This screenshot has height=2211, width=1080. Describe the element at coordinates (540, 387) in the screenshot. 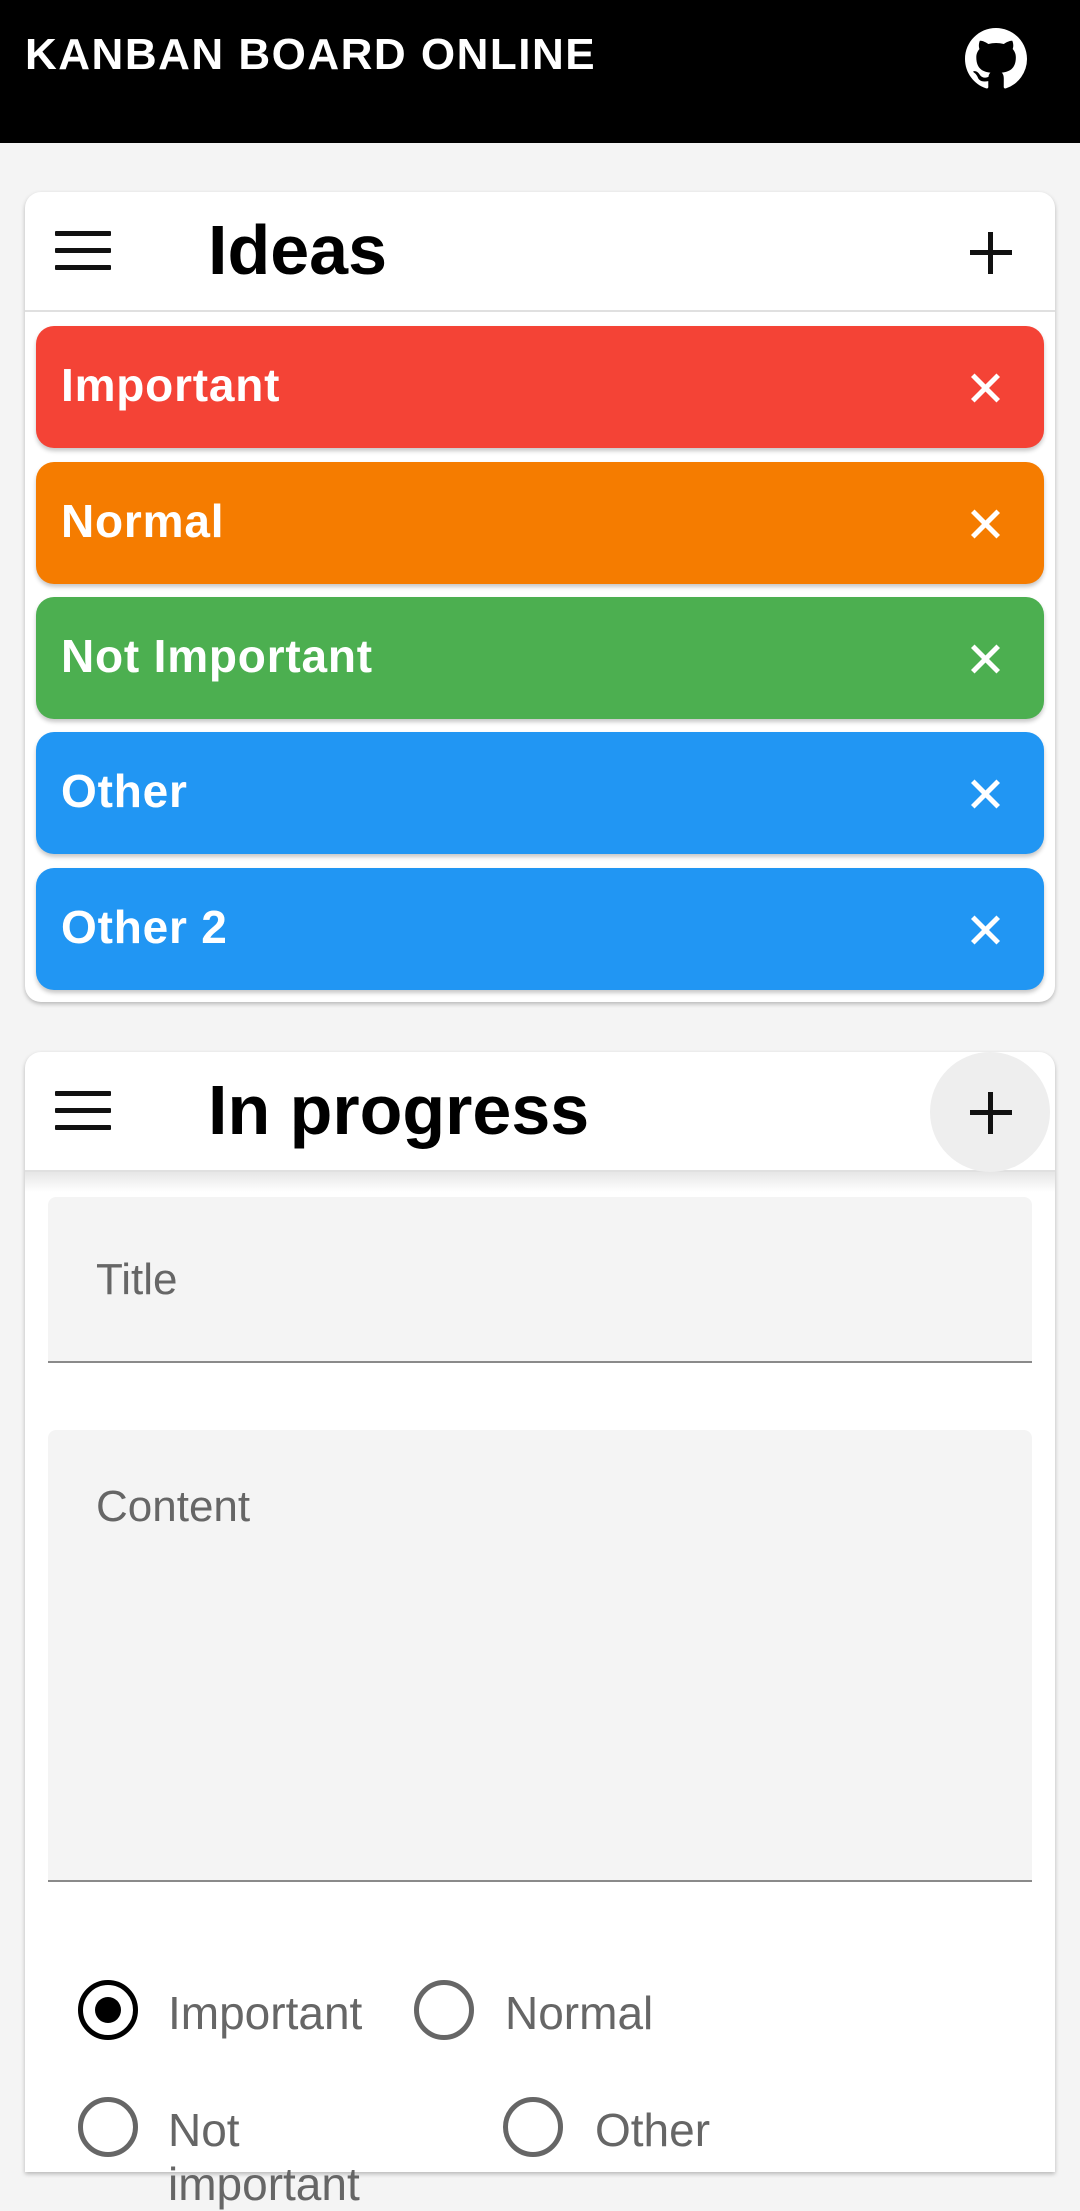

I see `card-important: Important` at that location.